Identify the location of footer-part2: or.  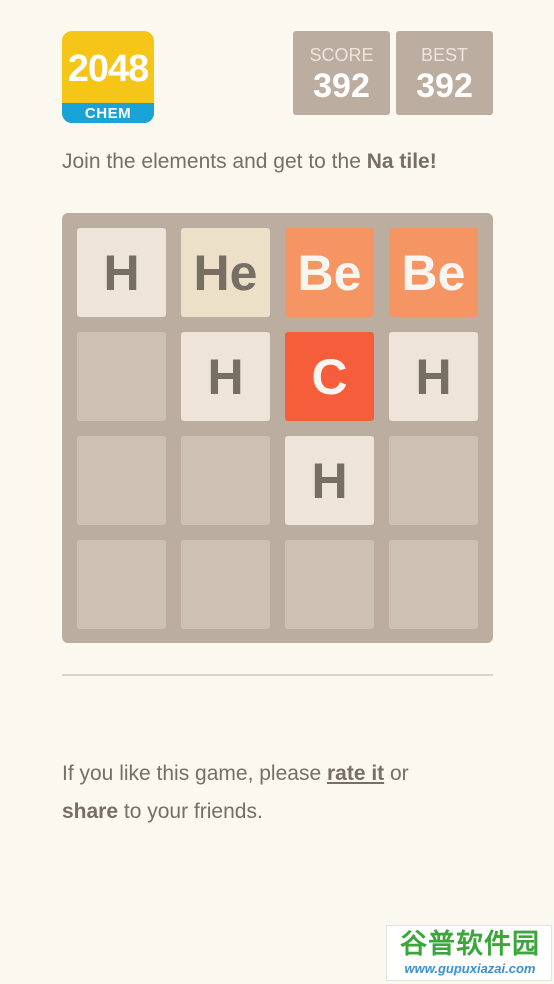
(396, 773).